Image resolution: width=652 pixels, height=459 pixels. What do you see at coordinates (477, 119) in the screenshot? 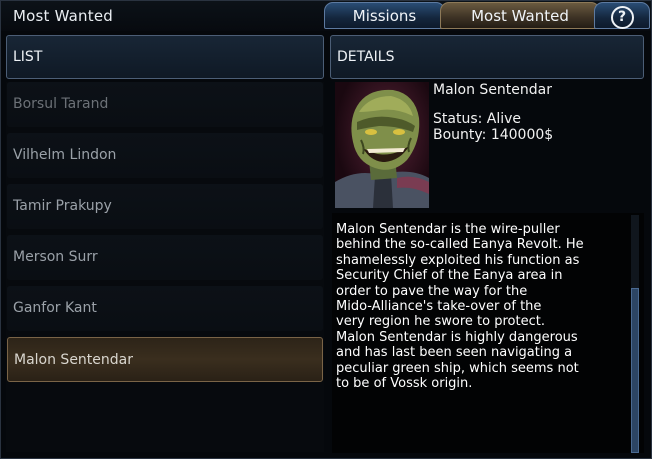
I see `target-status: Status: Alive` at bounding box center [477, 119].